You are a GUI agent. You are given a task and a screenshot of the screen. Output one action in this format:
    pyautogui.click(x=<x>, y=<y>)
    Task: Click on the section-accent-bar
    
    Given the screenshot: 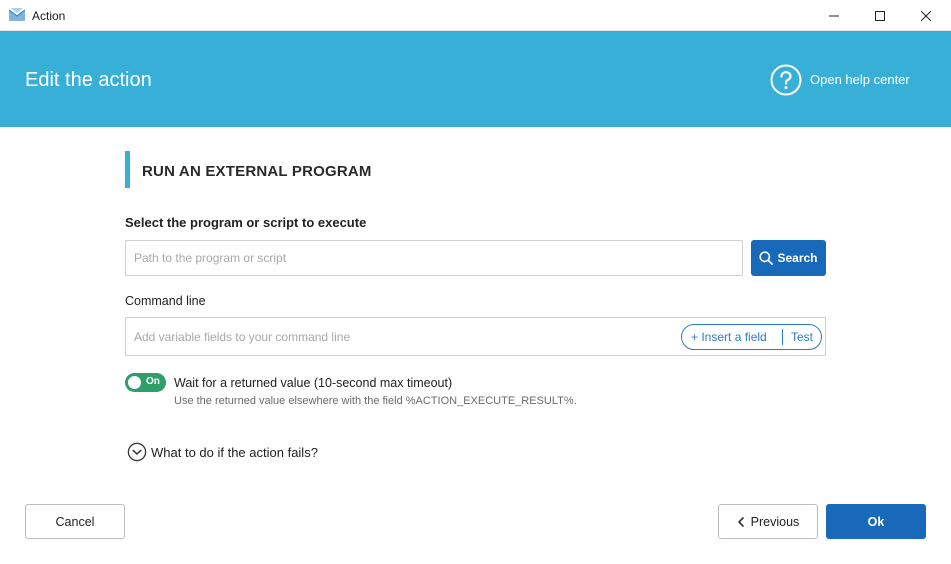 What is the action you would take?
    pyautogui.click(x=127, y=169)
    